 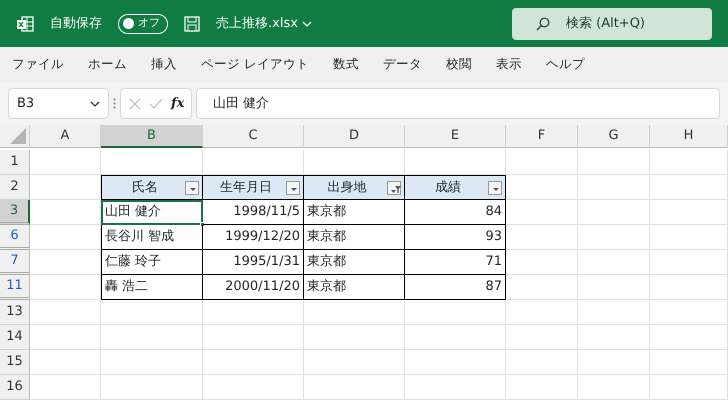 What do you see at coordinates (253, 237) in the screenshot?
I see `table-cell: 1999/12/20` at bounding box center [253, 237].